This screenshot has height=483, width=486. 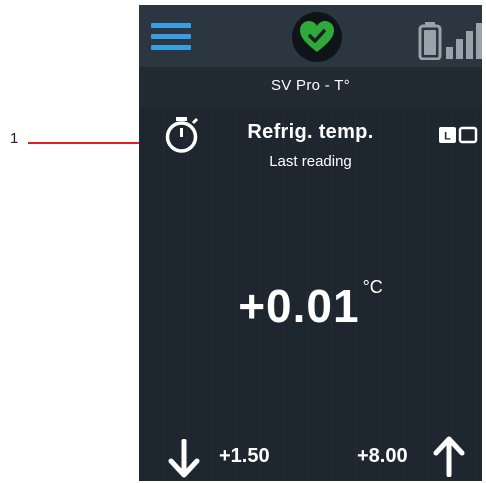 What do you see at coordinates (372, 287) in the screenshot?
I see `reading-unit: °C` at bounding box center [372, 287].